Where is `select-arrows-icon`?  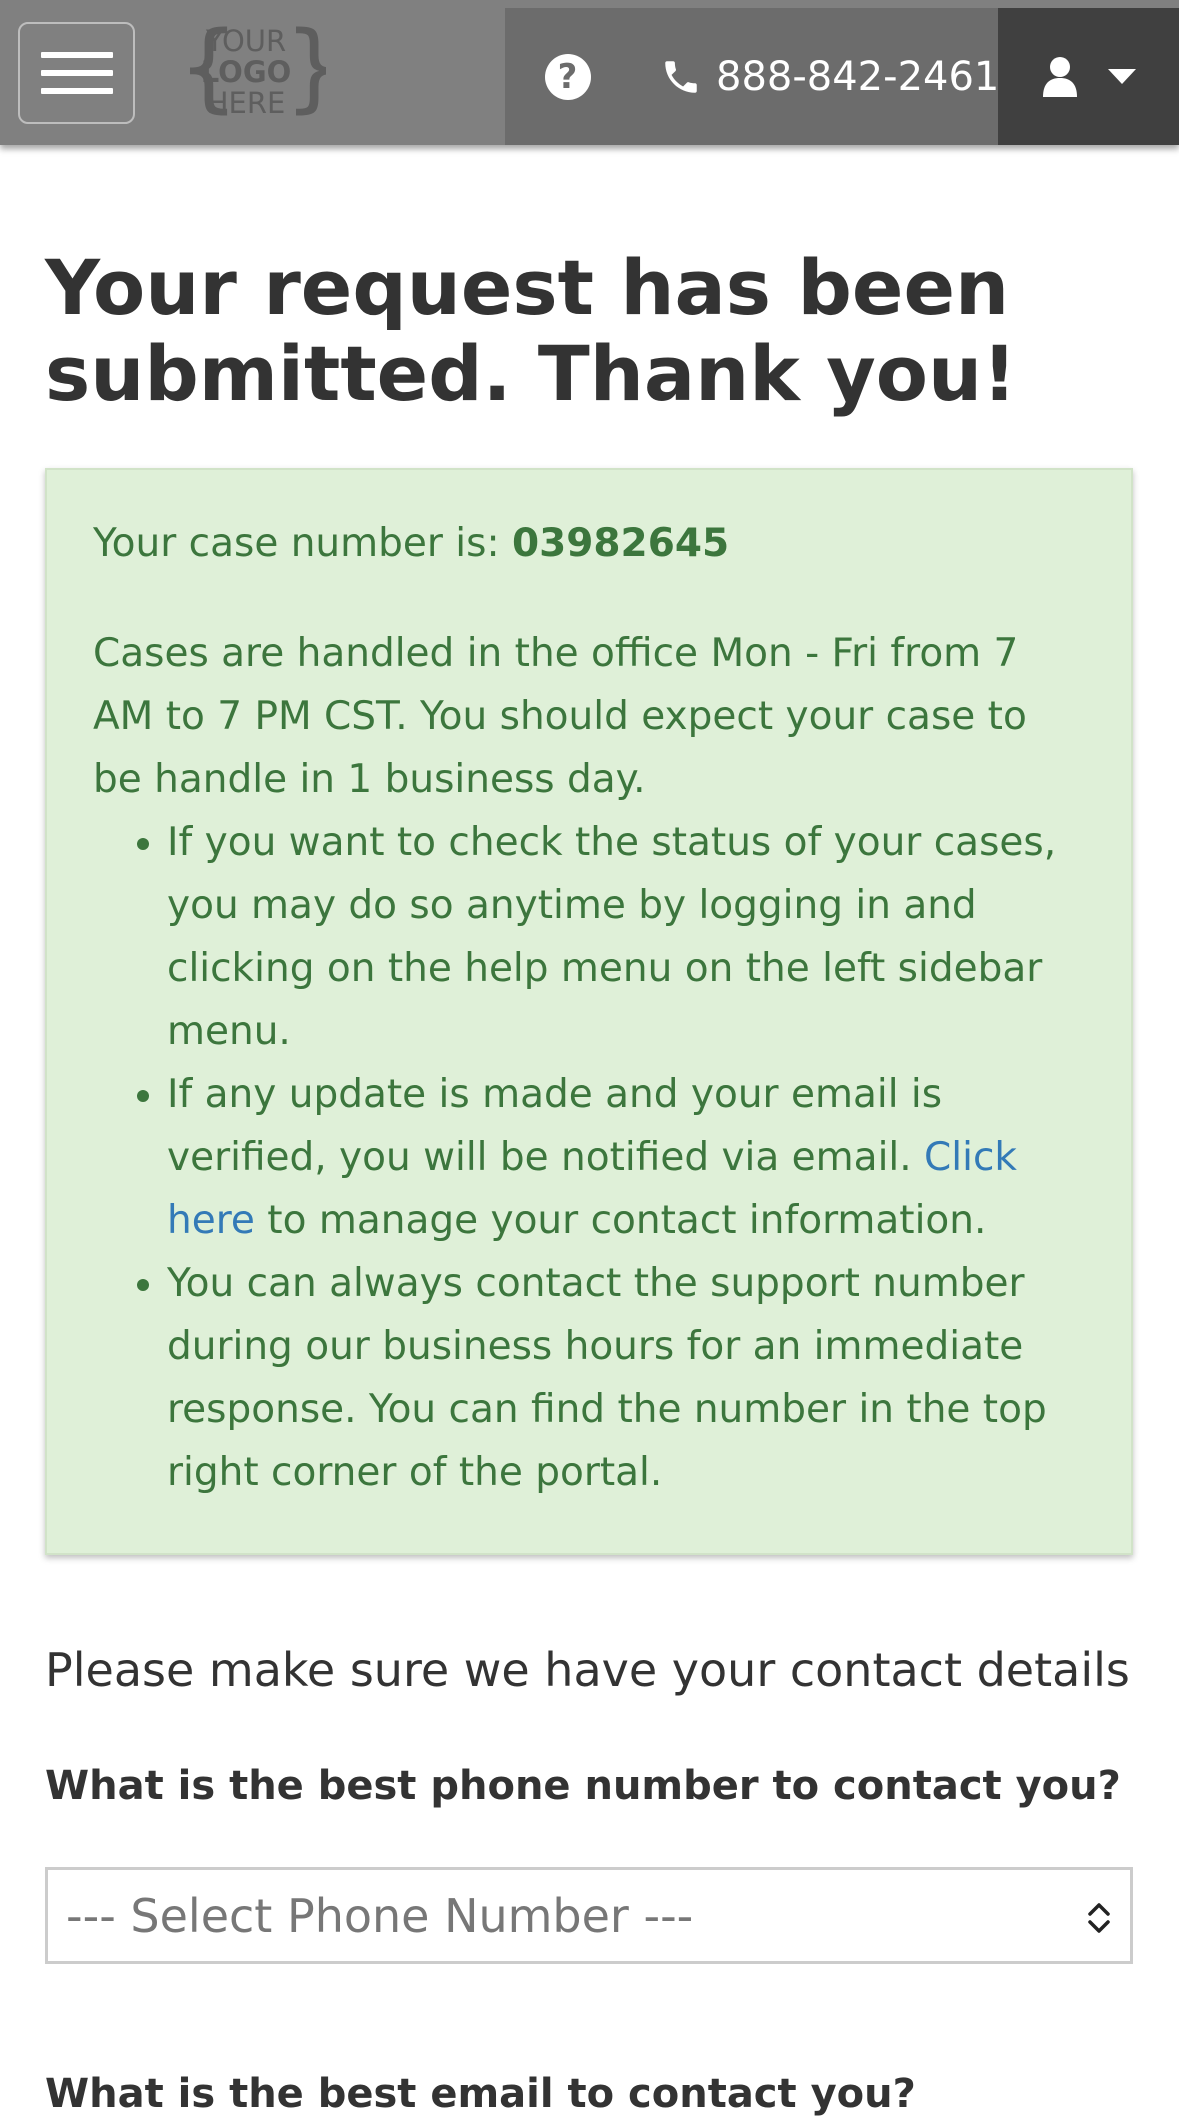
select-arrows-icon is located at coordinates (1099, 1918).